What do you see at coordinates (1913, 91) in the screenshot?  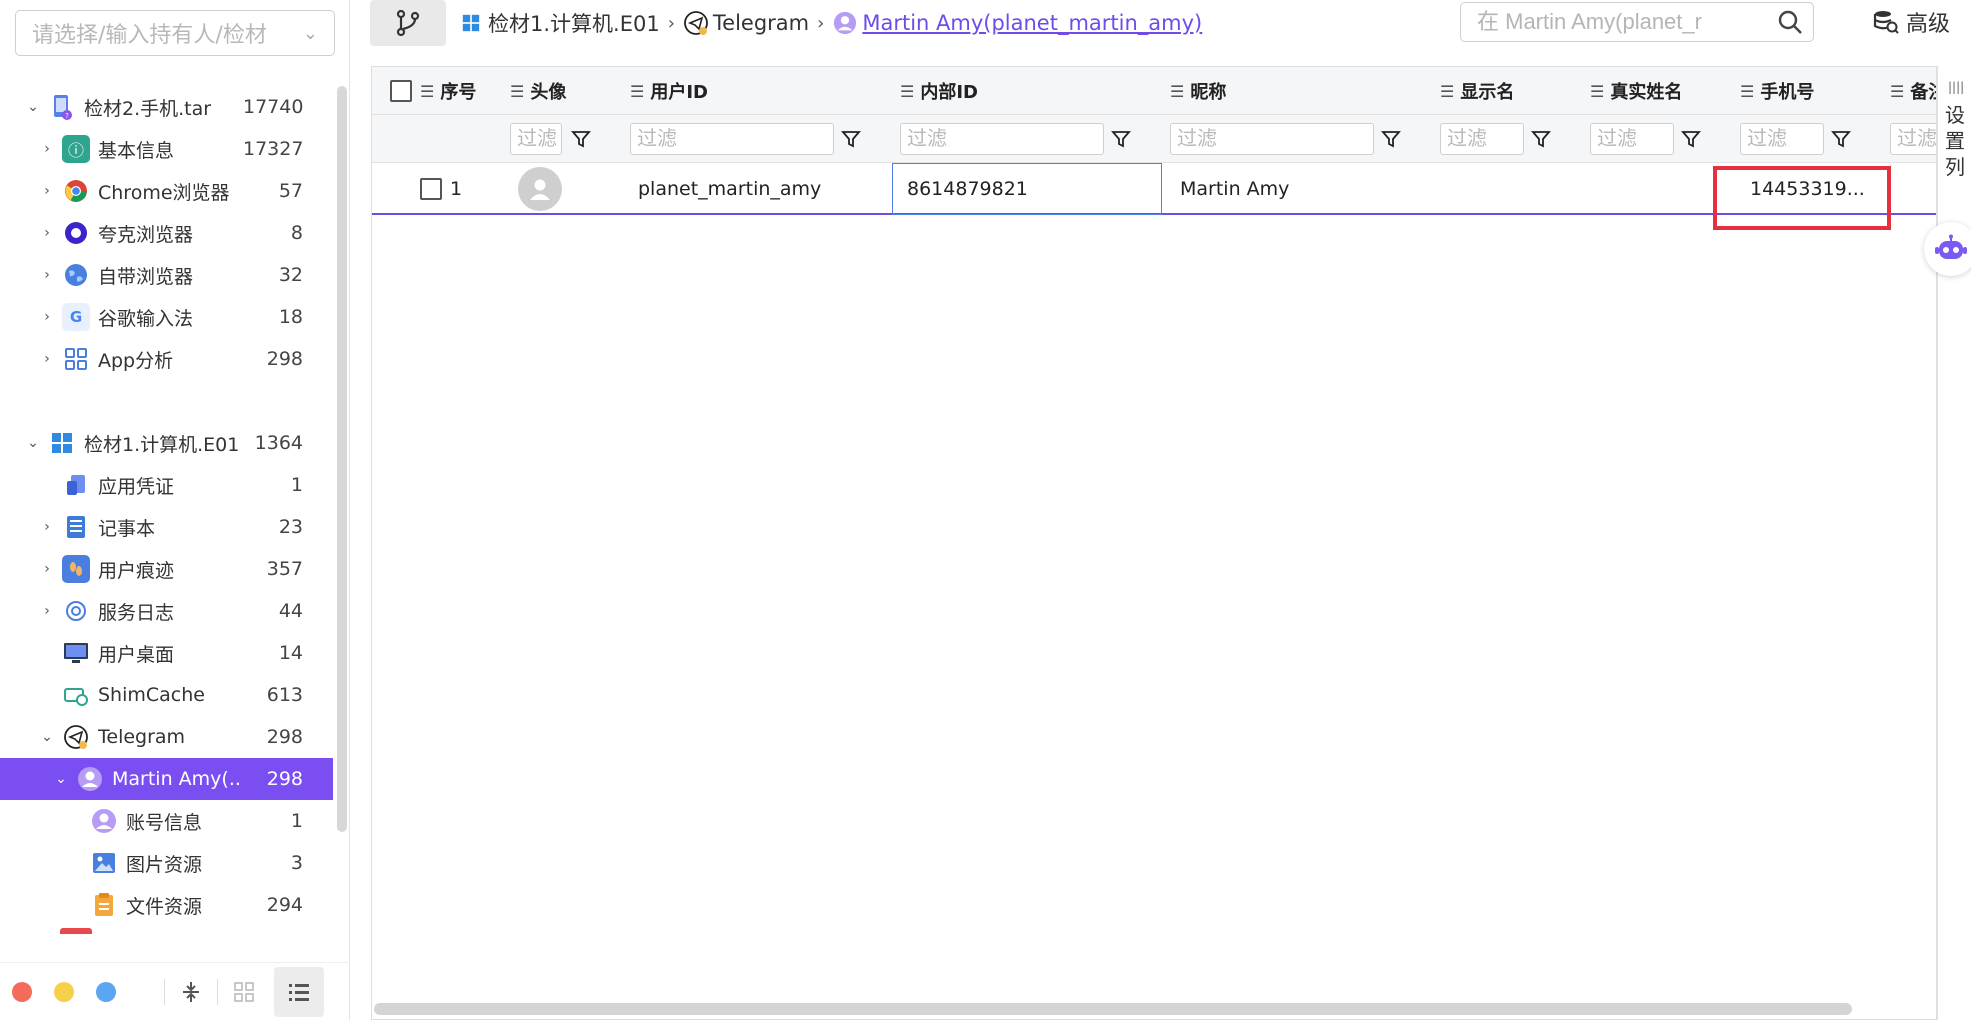 I see `col-remark: ☰ 备注` at bounding box center [1913, 91].